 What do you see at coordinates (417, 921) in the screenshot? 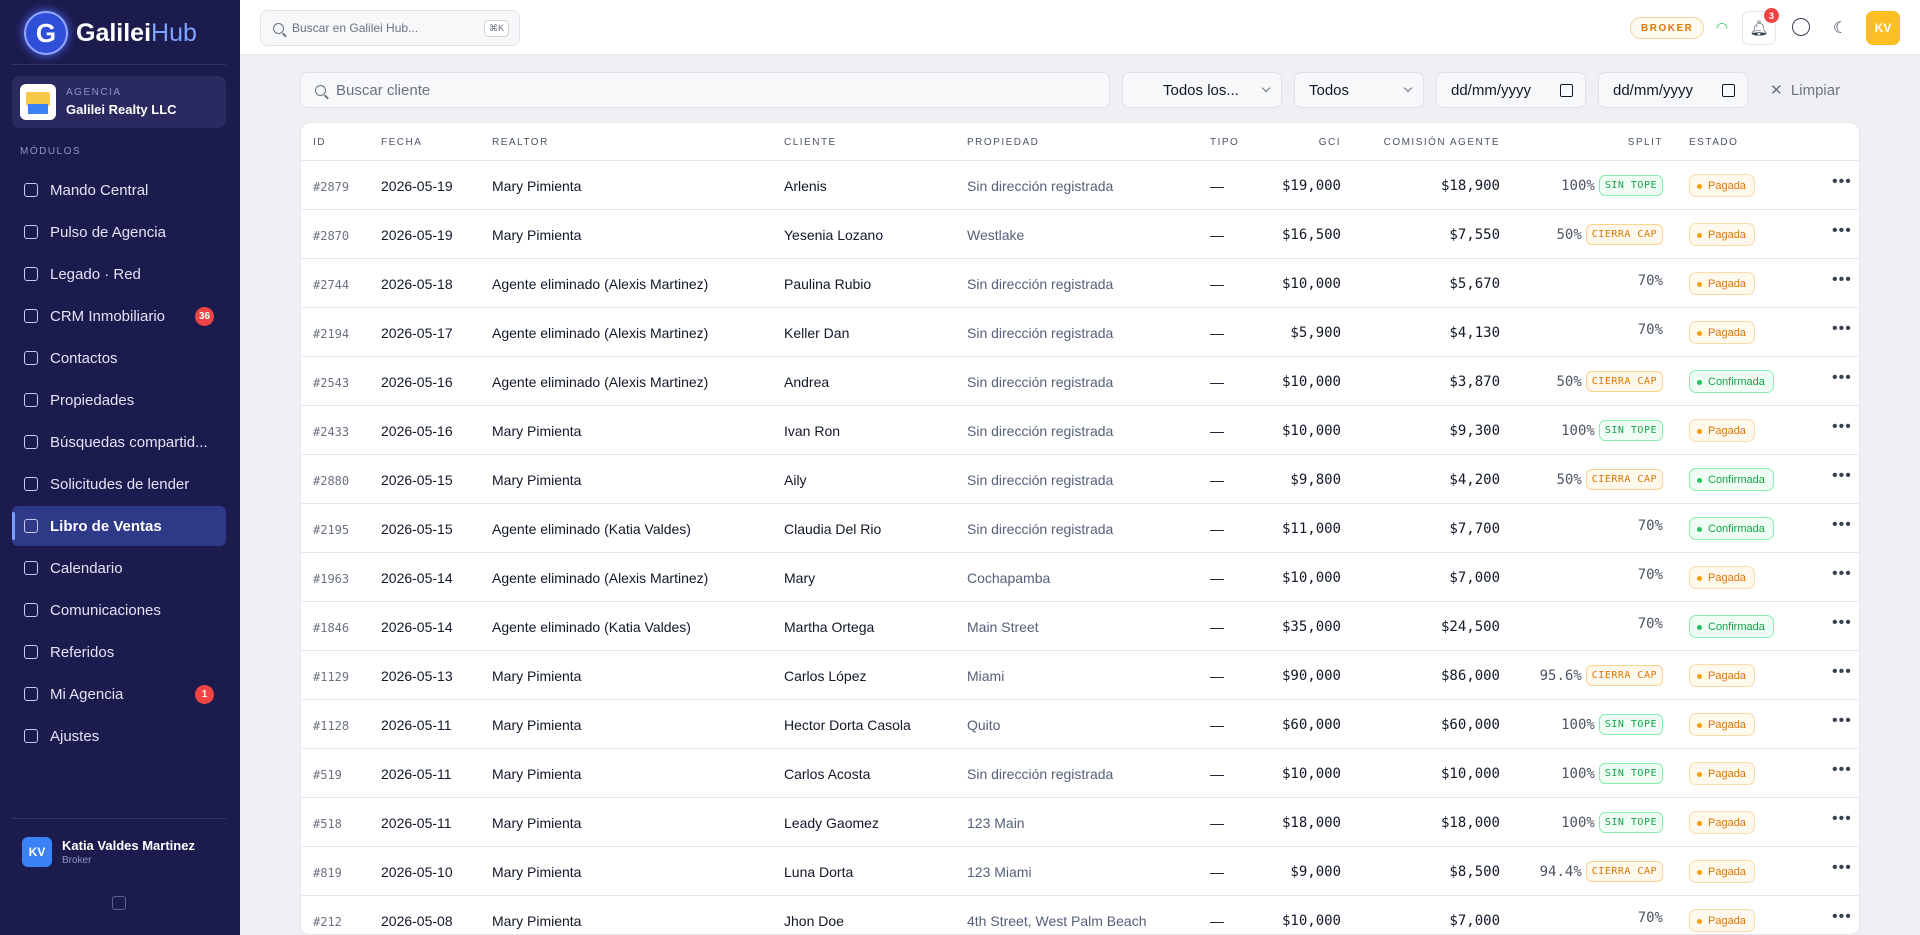
I see `cell-fecha: 2026-05-08` at bounding box center [417, 921].